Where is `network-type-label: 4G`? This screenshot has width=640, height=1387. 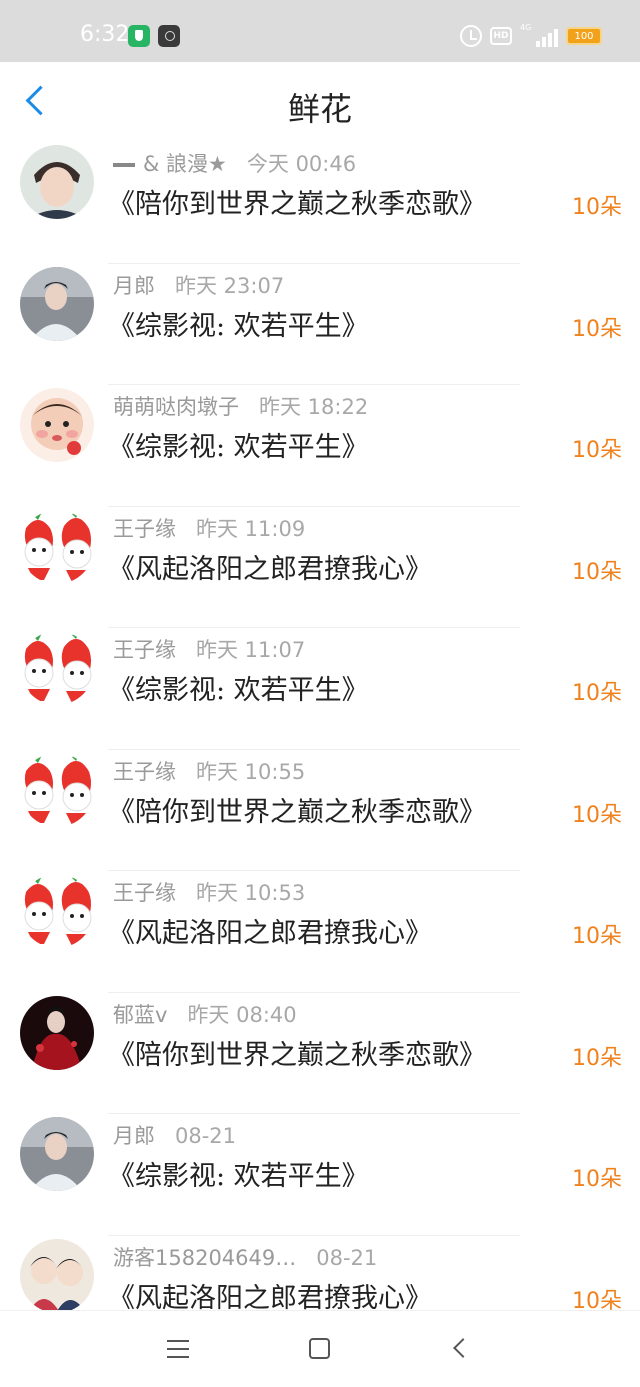
network-type-label: 4G is located at coordinates (526, 27).